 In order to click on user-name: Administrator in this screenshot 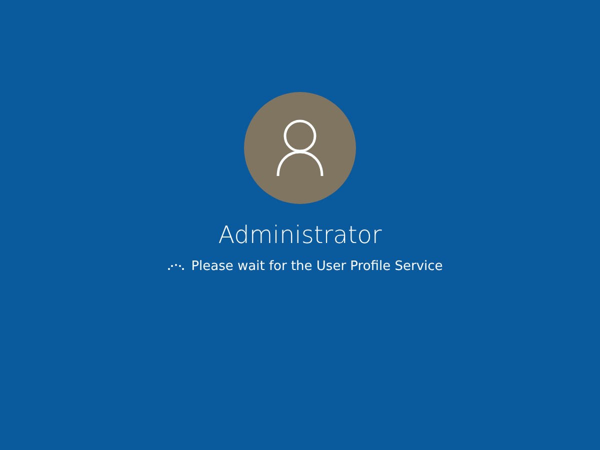, I will do `click(300, 235)`.